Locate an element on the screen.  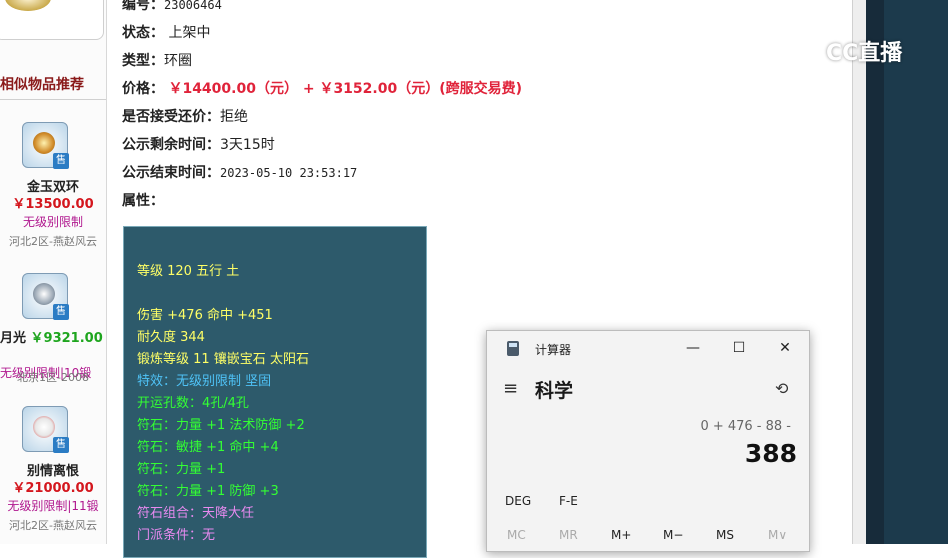
expression-display: 0 + 476 - 88 - is located at coordinates (745, 426).